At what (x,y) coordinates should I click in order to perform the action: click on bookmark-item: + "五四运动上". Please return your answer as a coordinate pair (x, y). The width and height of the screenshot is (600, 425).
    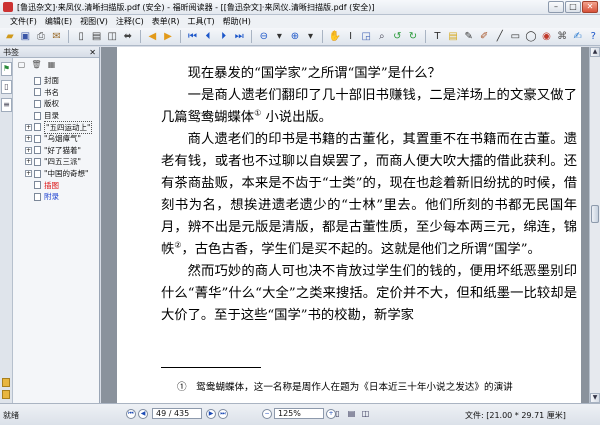
    Looking at the image, I should click on (62, 127).